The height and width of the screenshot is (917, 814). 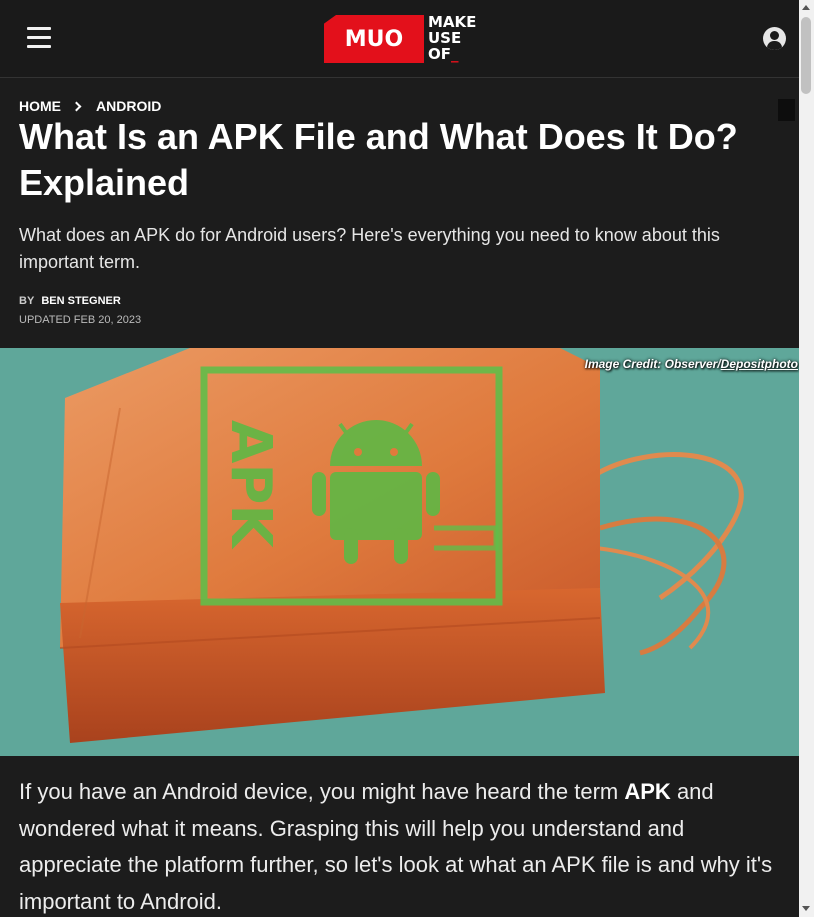 What do you see at coordinates (439, 54) in the screenshot?
I see `logo-word-of: OF` at bounding box center [439, 54].